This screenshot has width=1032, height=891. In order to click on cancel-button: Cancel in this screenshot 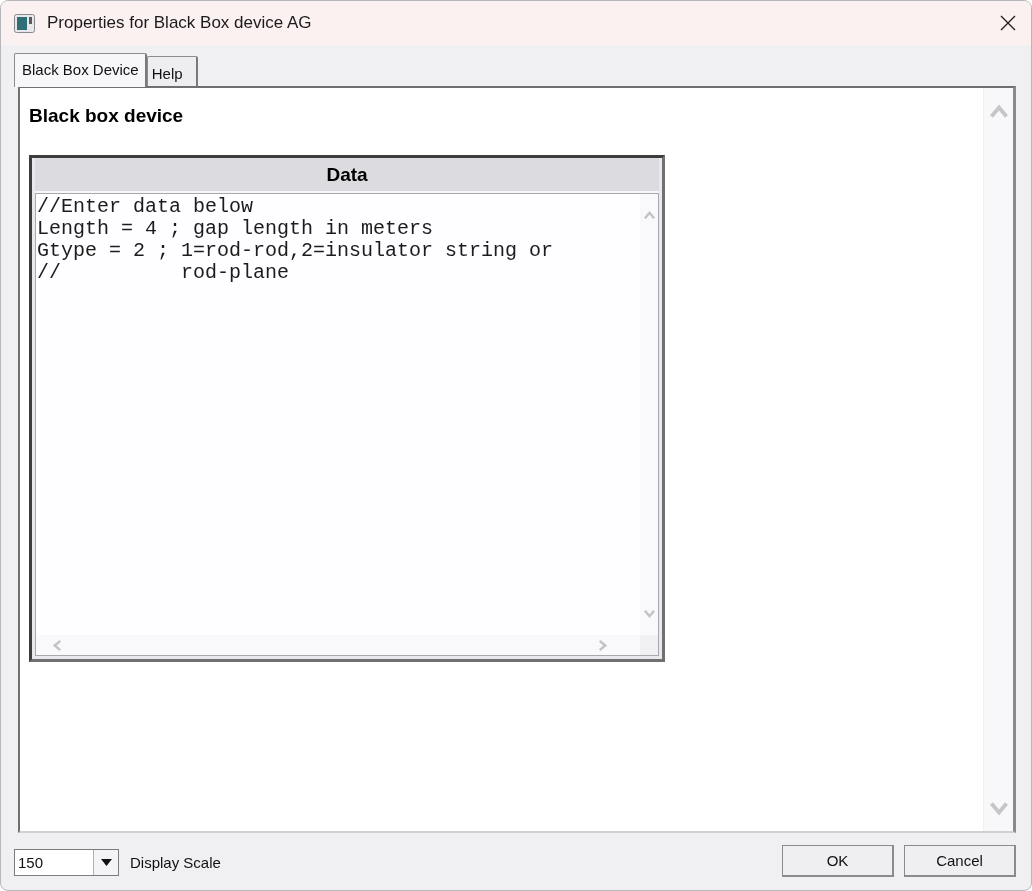, I will do `click(960, 860)`.